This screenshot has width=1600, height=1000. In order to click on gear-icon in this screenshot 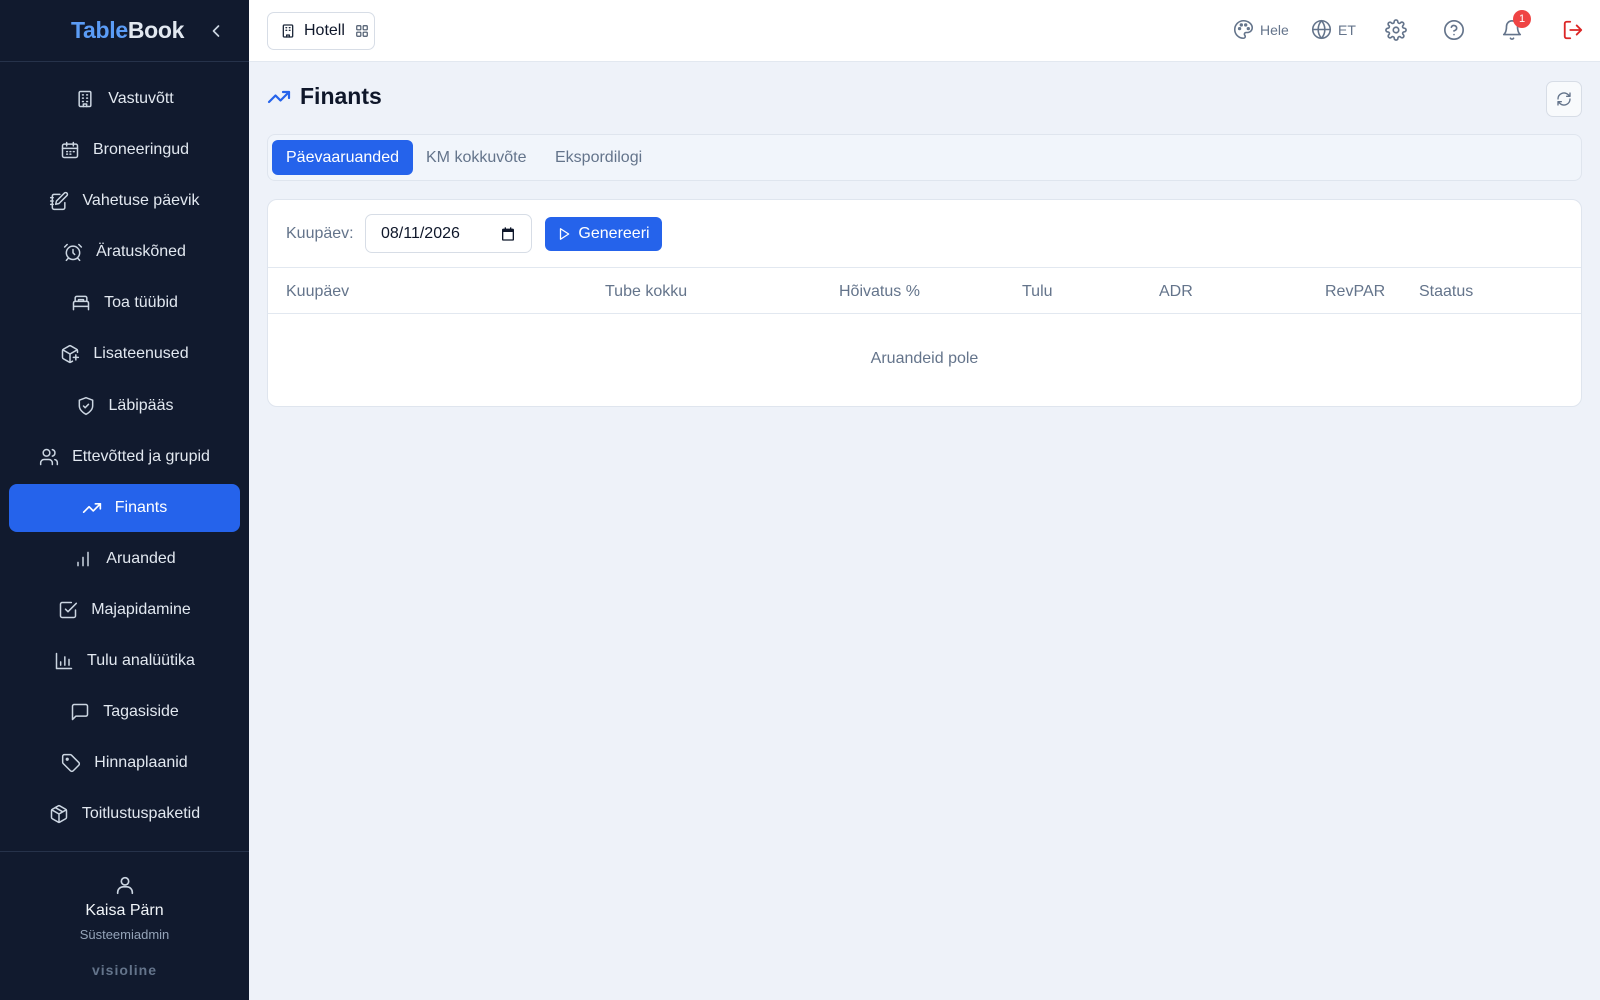, I will do `click(1396, 30)`.